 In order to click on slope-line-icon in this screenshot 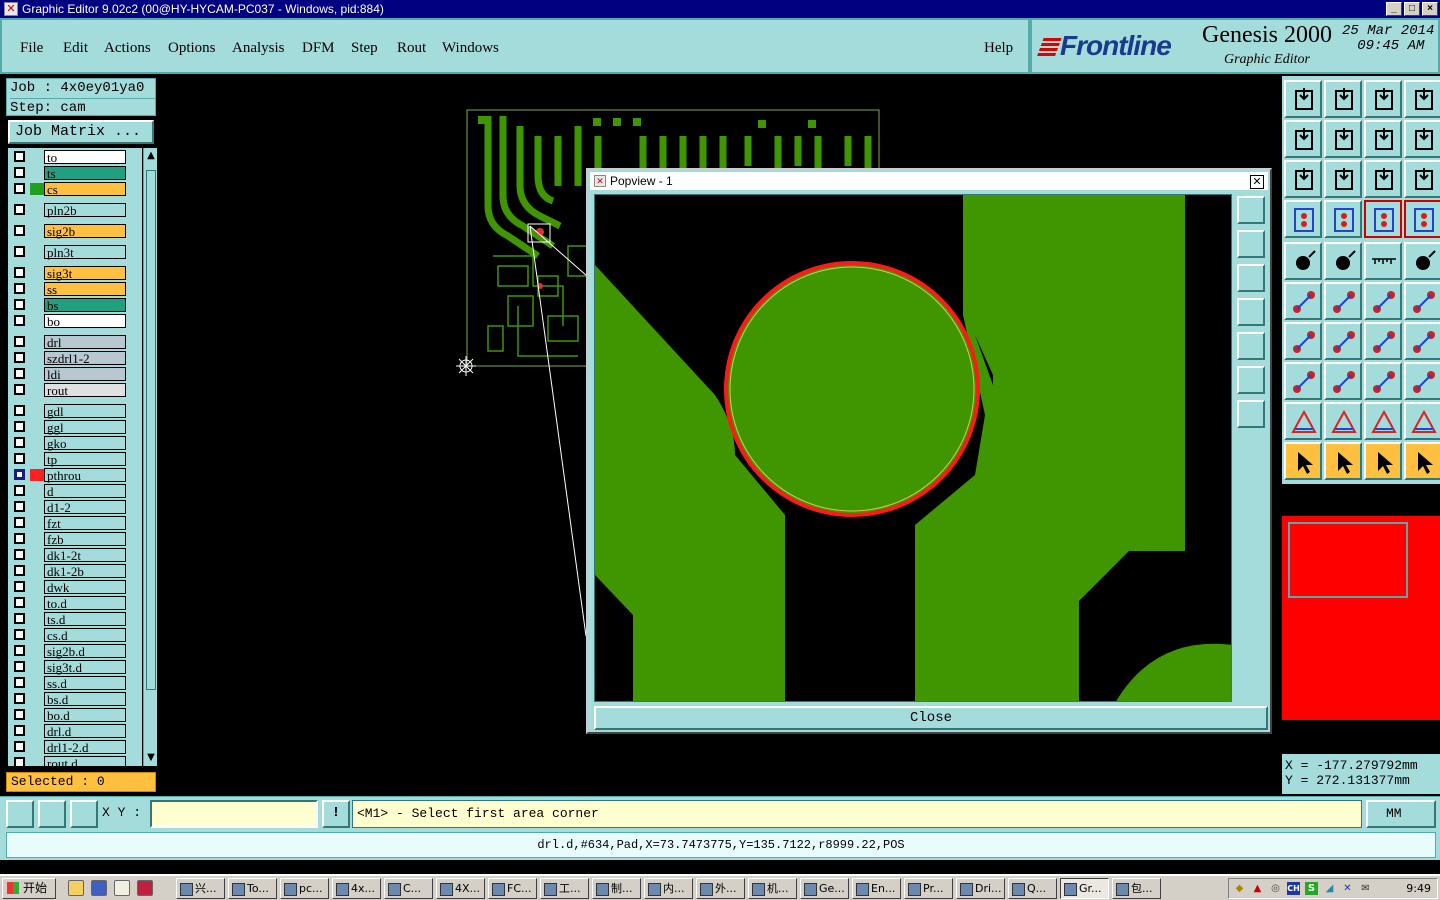, I will do `click(1343, 341)`.